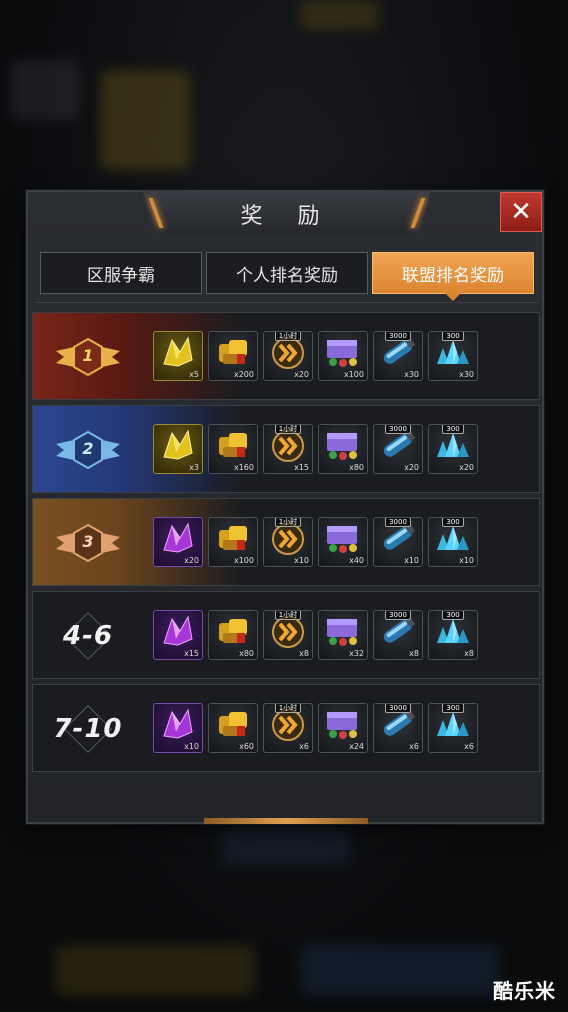 The width and height of the screenshot is (568, 1012). I want to click on item-quantity: x24, so click(356, 746).